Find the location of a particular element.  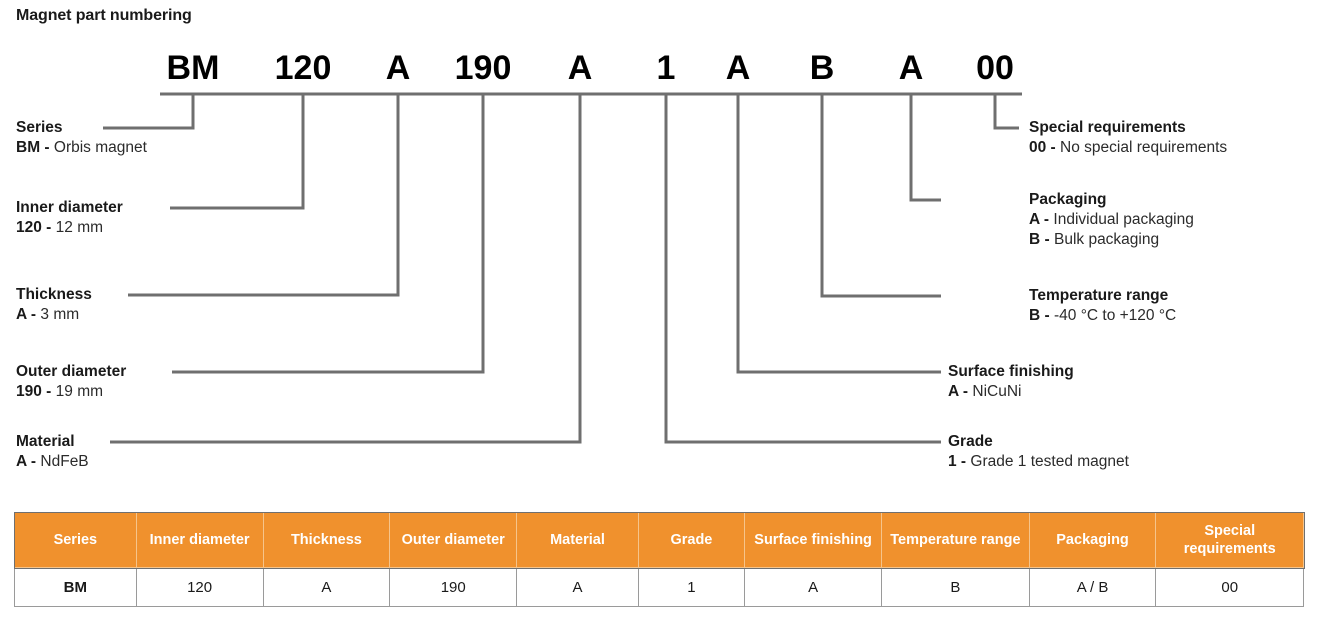

table-header-inner-diameter: Inner diameter is located at coordinates (199, 540).